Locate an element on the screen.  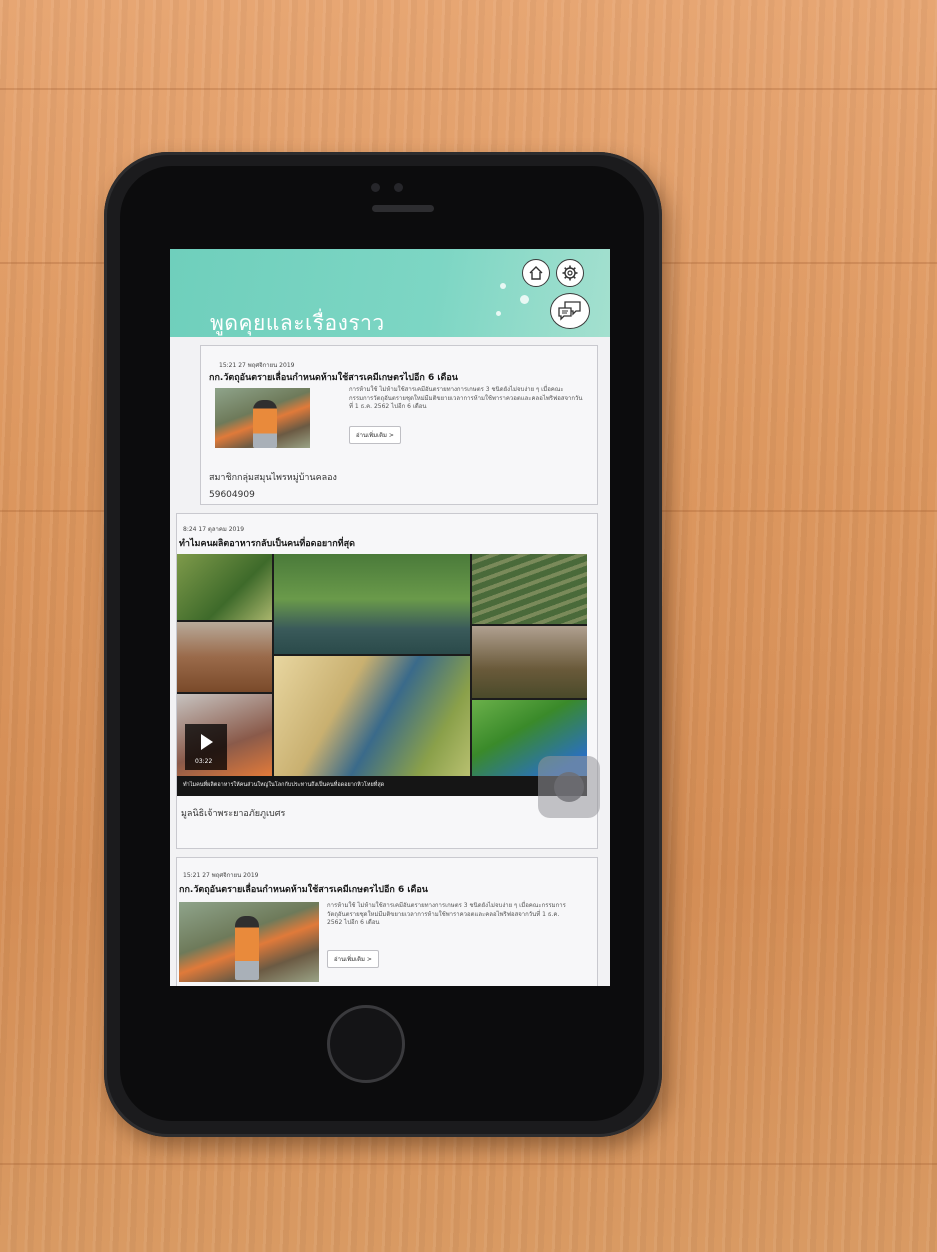
home-icon is located at coordinates (536, 273).